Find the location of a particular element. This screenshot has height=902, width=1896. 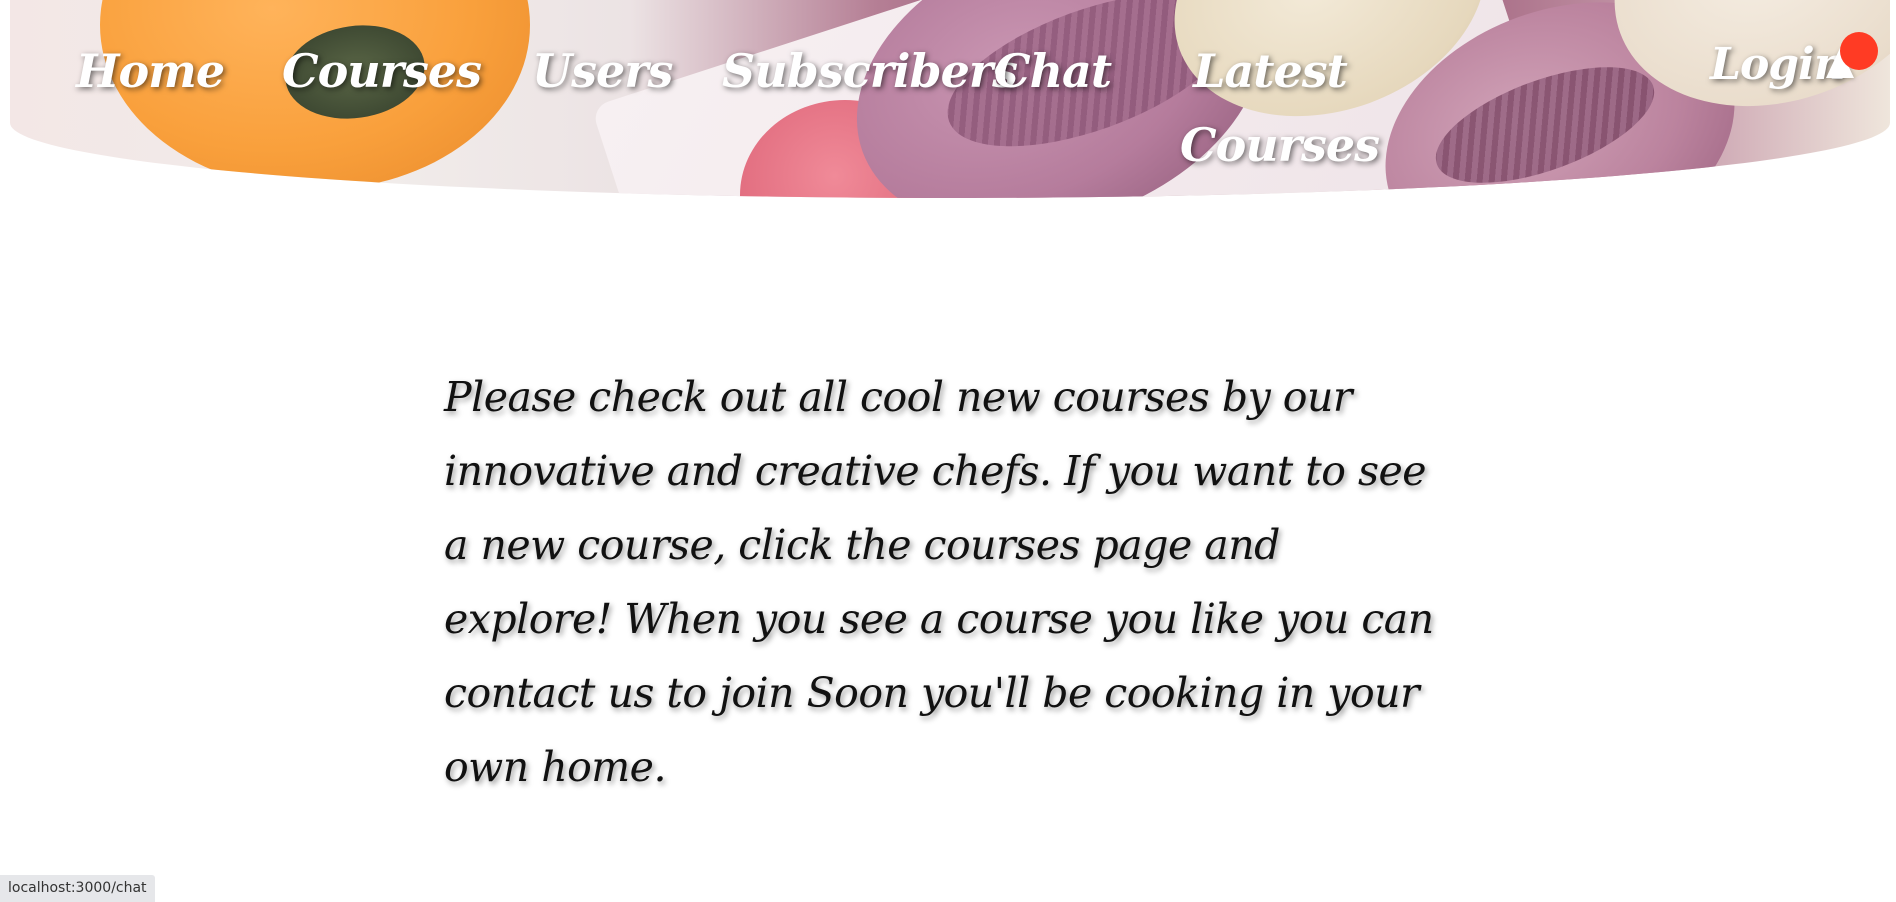

notification-dot is located at coordinates (1859, 51).